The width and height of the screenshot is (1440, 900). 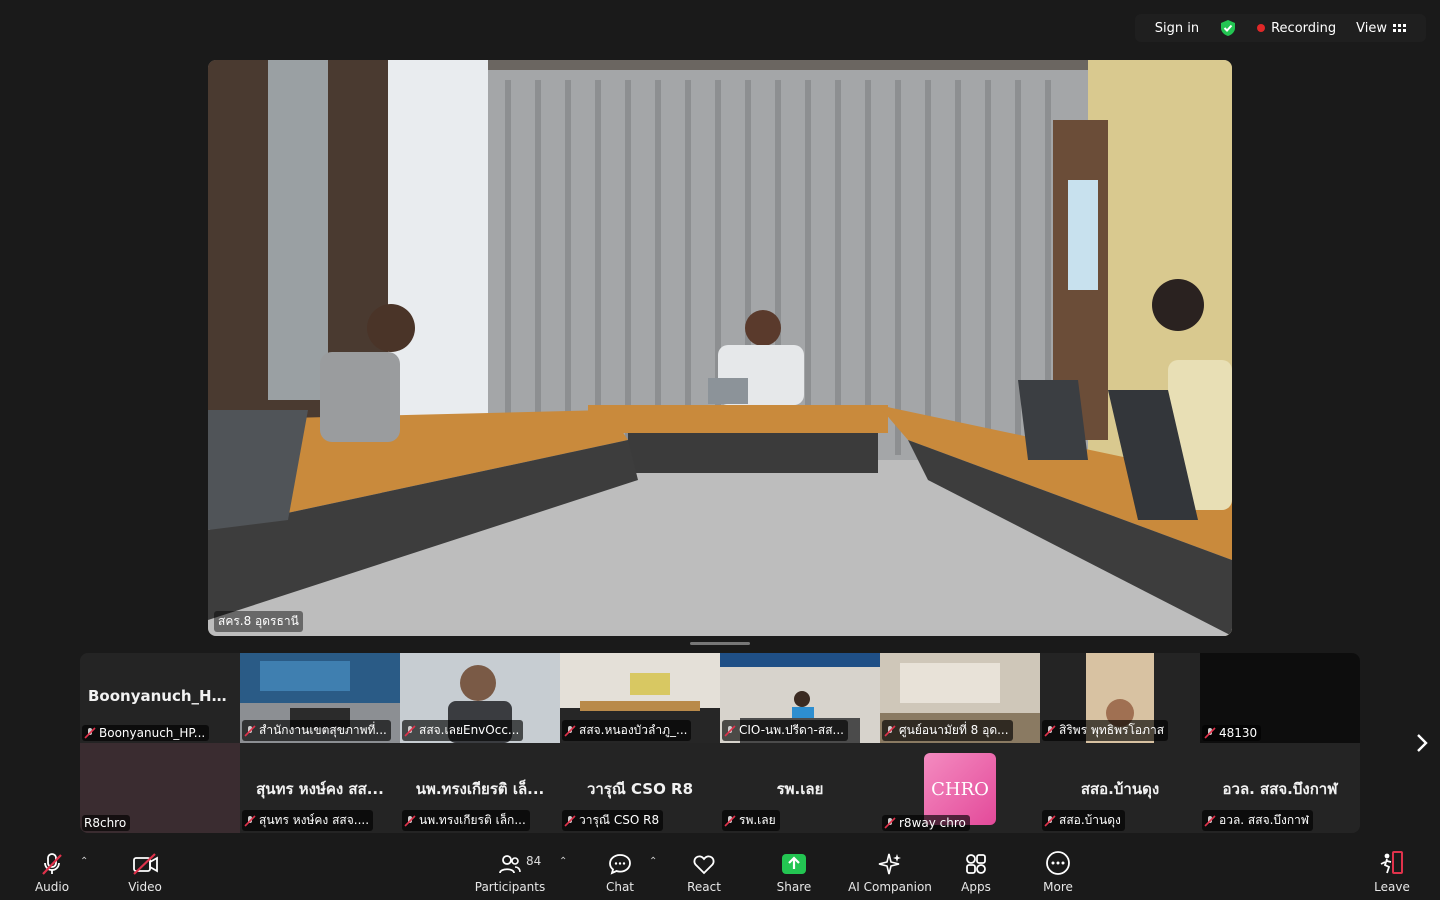 I want to click on participant-label: สิริพร พุทธิพรโอภาส, so click(x=1105, y=730).